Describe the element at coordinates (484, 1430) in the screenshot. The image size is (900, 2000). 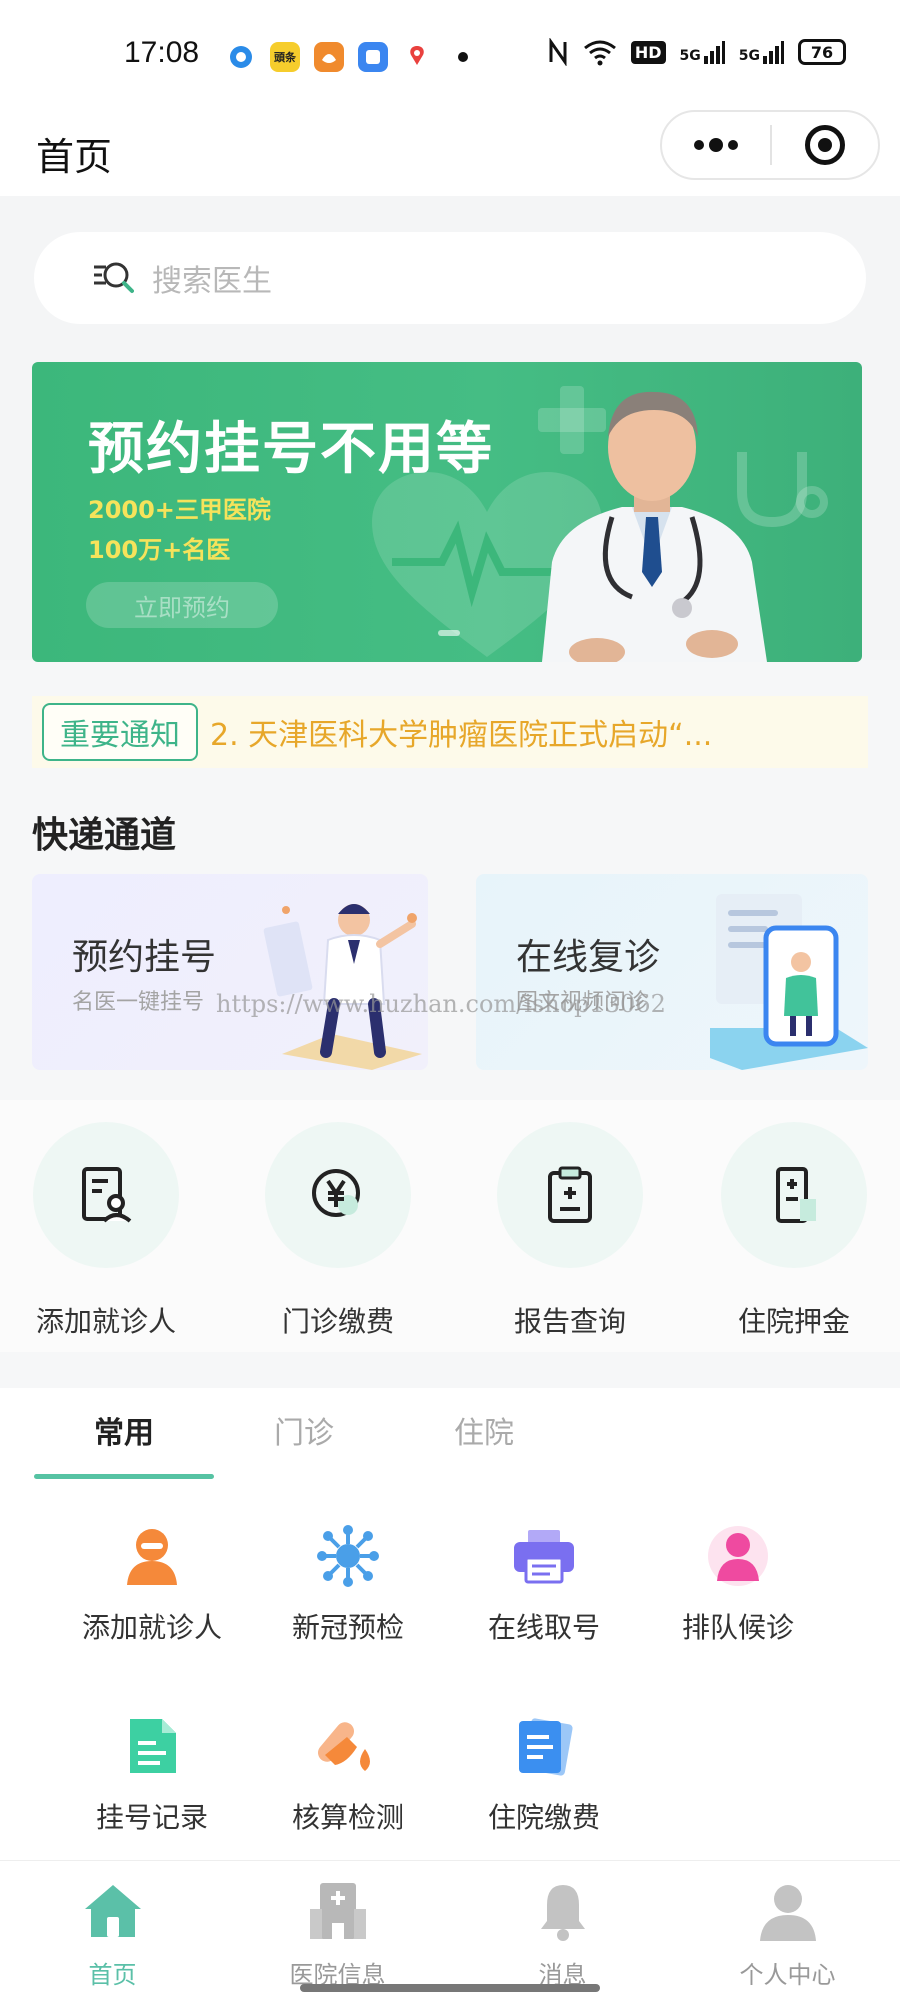
I see `tab-inpatient: 住院` at that location.